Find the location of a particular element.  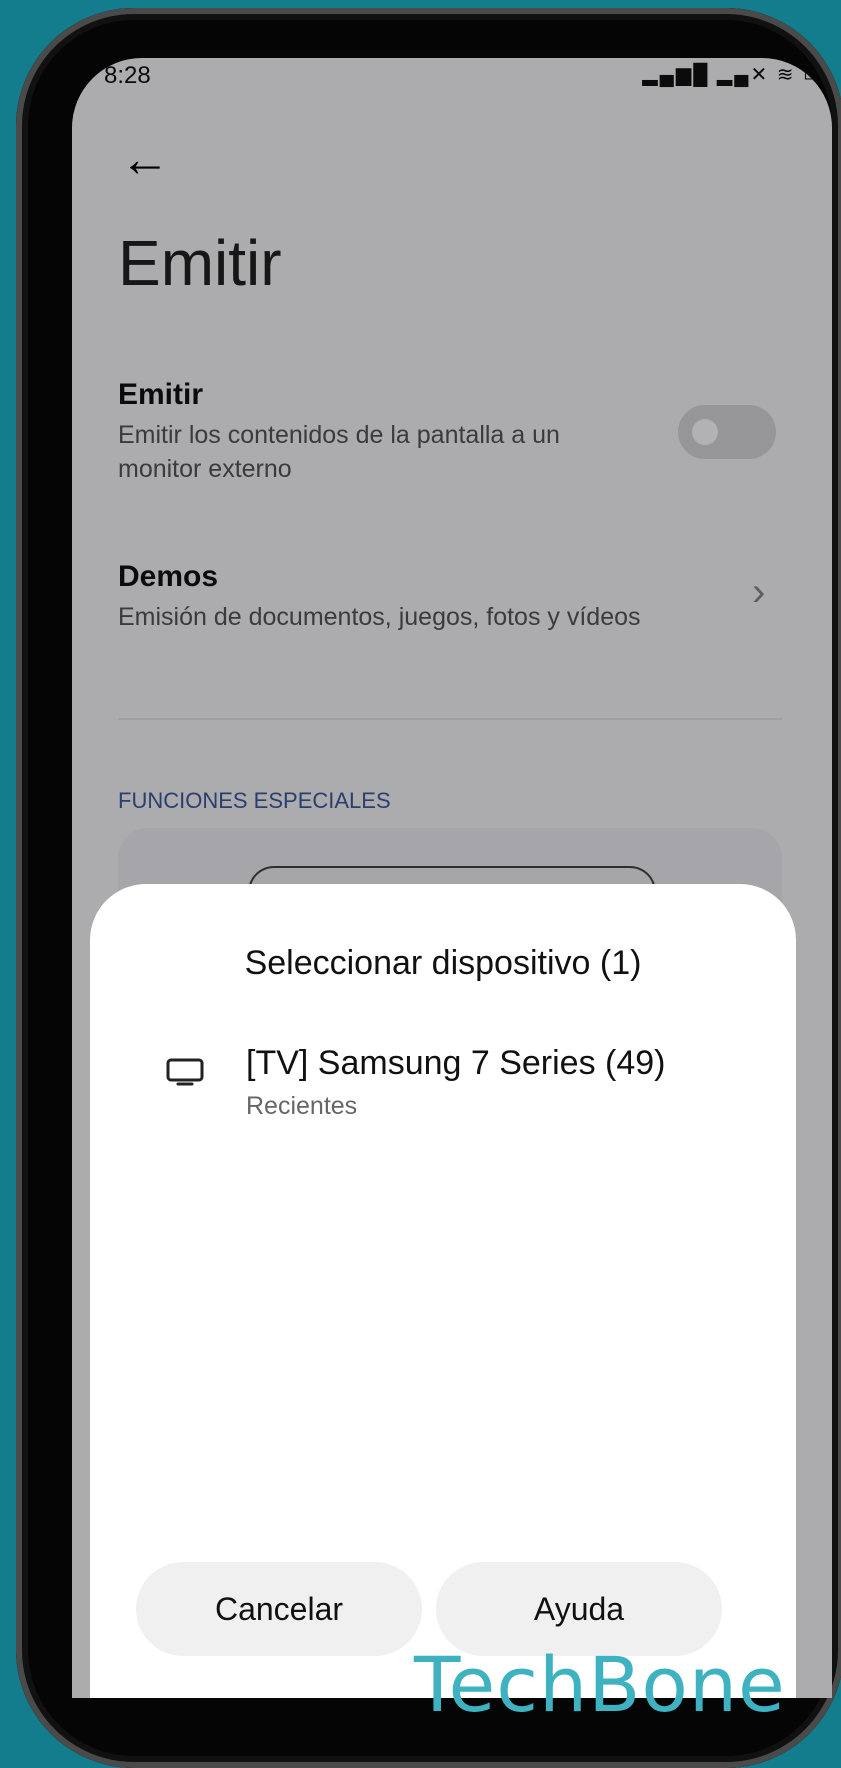

tv-icon is located at coordinates (185, 1072).